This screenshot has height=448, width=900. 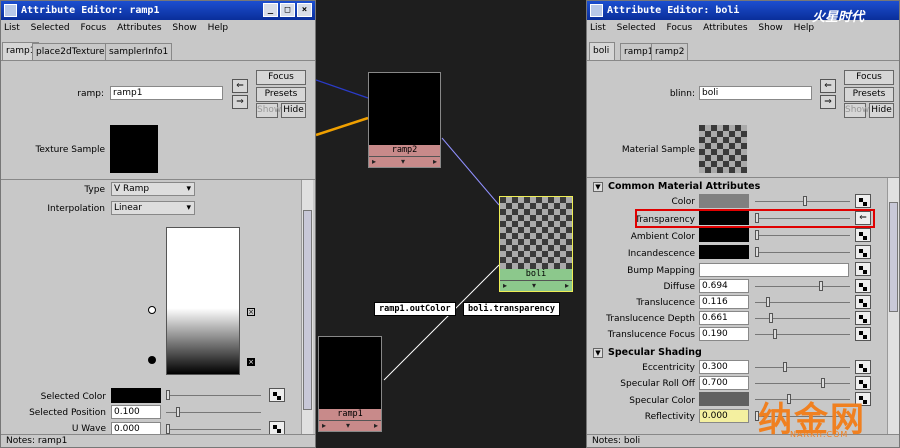 I want to click on section-common-material: ▼ Common Material Attributes, so click(x=676, y=186).